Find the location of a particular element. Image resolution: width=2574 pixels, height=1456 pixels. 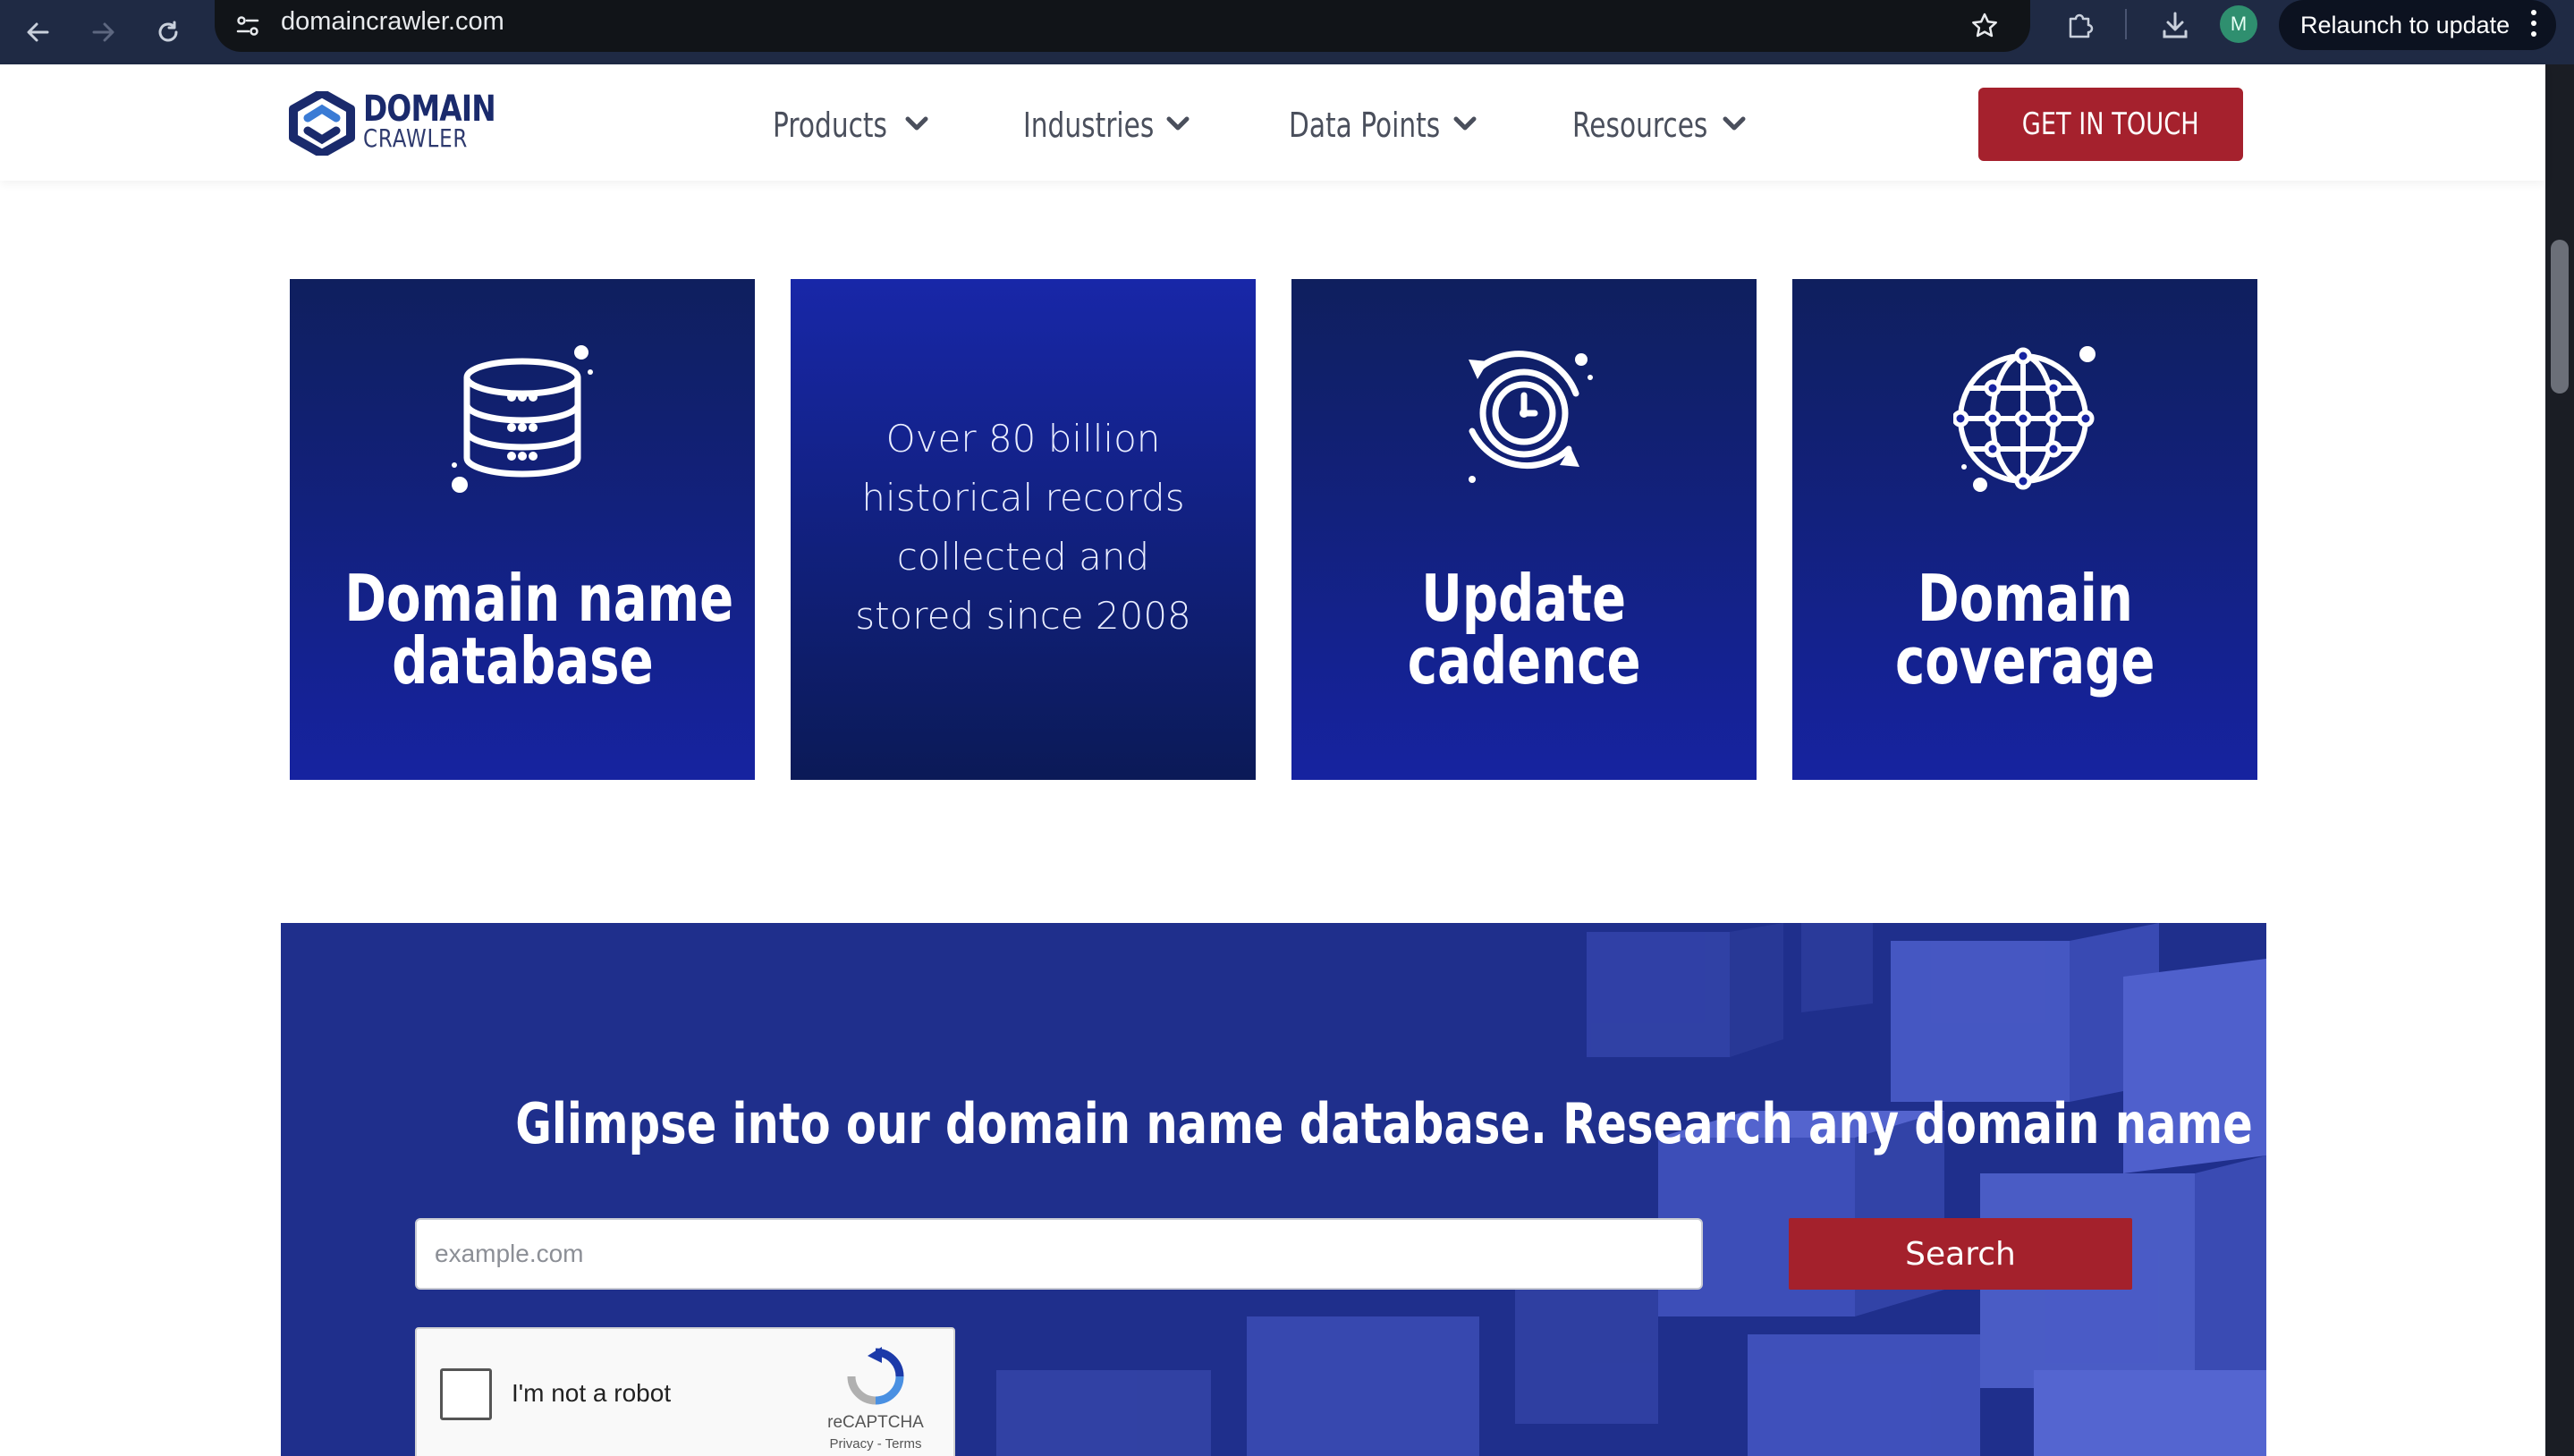

recaptcha-privacy-terms-links: Privacy - Terms is located at coordinates (875, 1444).